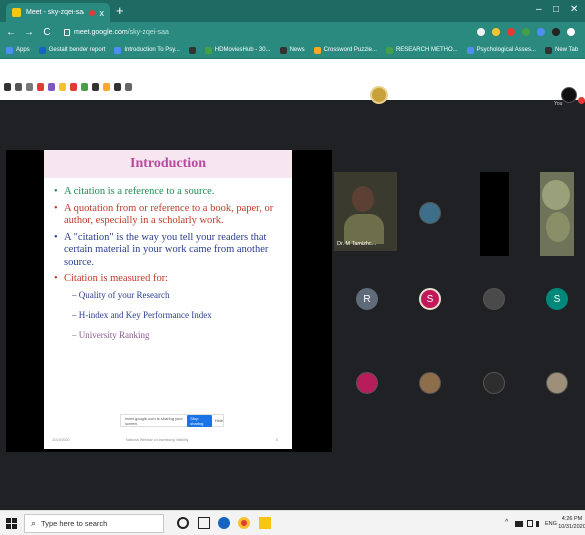 Image resolution: width=585 pixels, height=535 pixels. What do you see at coordinates (102, 13) in the screenshot?
I see `tab-close-button: x` at bounding box center [102, 13].